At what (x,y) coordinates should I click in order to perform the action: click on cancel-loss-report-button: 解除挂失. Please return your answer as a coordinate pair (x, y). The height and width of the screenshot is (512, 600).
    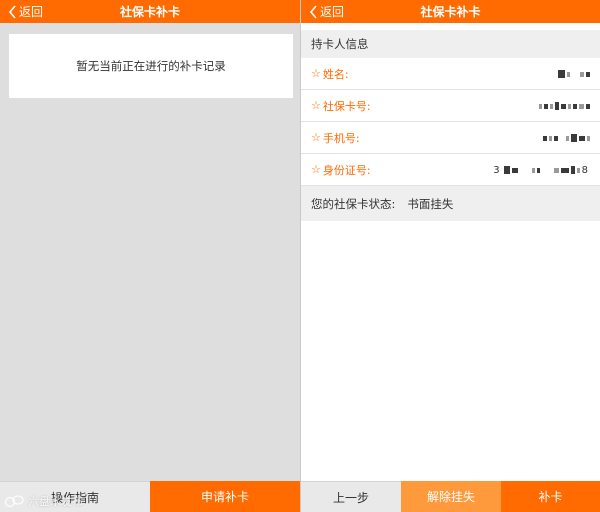
    Looking at the image, I should click on (451, 496).